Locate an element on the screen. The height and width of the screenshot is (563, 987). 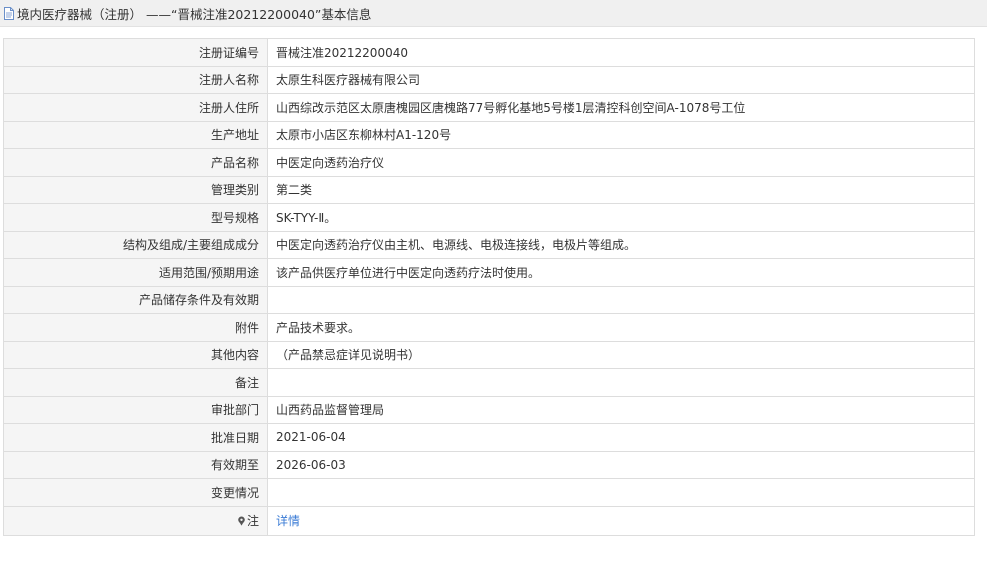
field-label: 有效期至 is located at coordinates (135, 464).